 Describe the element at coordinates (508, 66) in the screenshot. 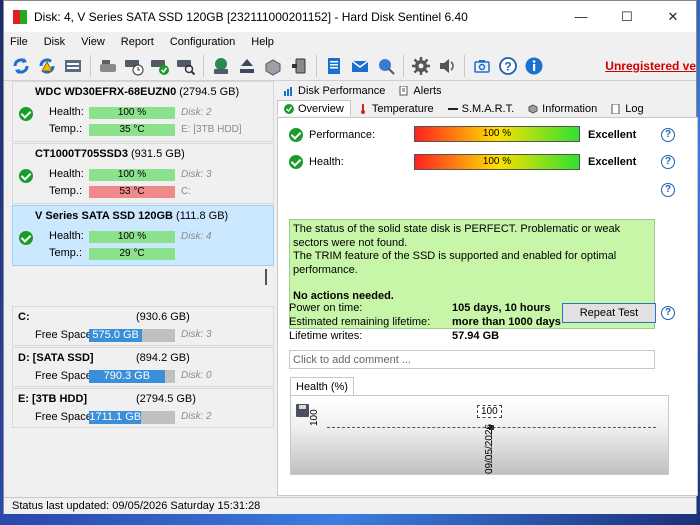

I see `help-icon: ?` at that location.